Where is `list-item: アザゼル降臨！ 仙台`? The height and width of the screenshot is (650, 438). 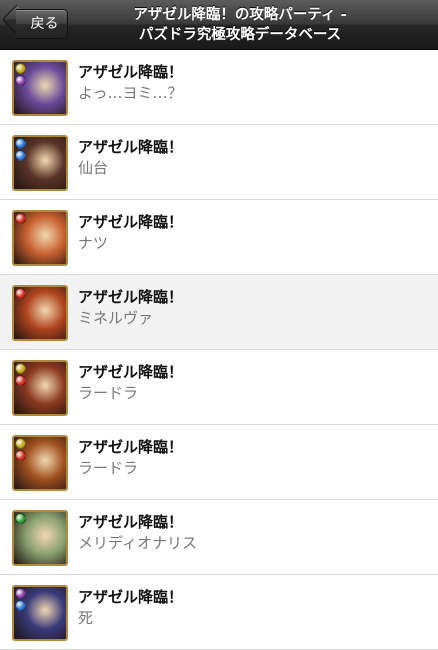
list-item: アザゼル降臨！ 仙台 is located at coordinates (219, 162).